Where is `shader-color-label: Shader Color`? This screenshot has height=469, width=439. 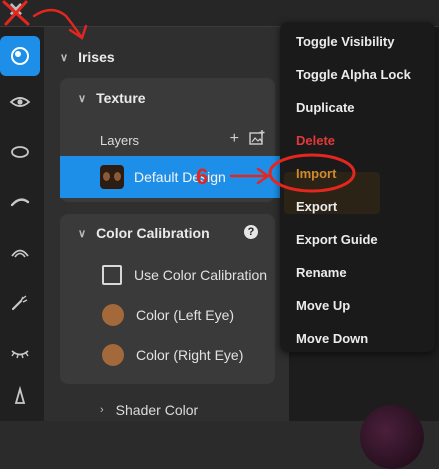
shader-color-label: Shader Color is located at coordinates (157, 410).